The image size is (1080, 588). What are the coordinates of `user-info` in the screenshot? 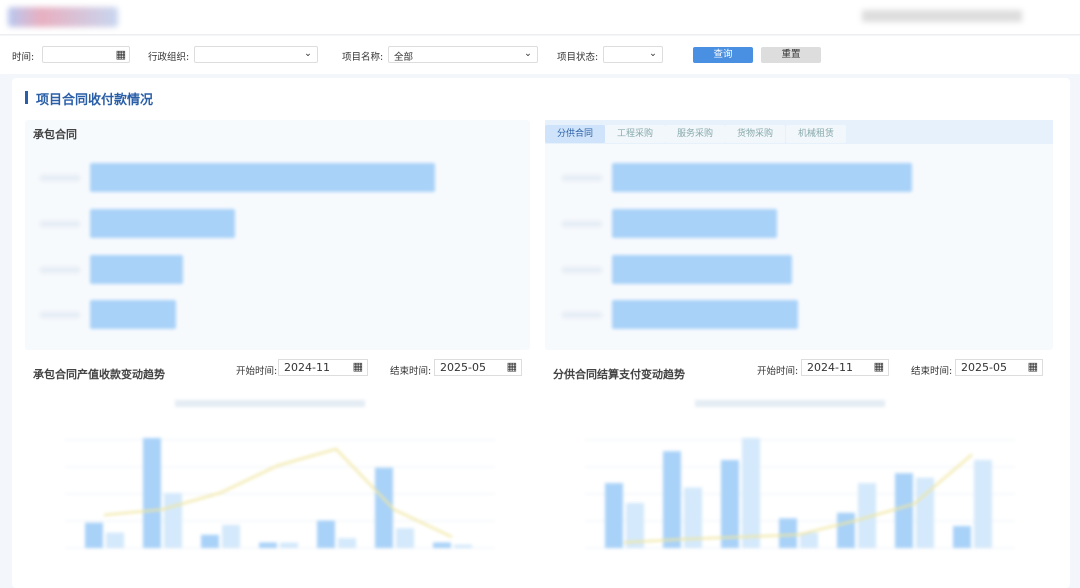 It's located at (942, 16).